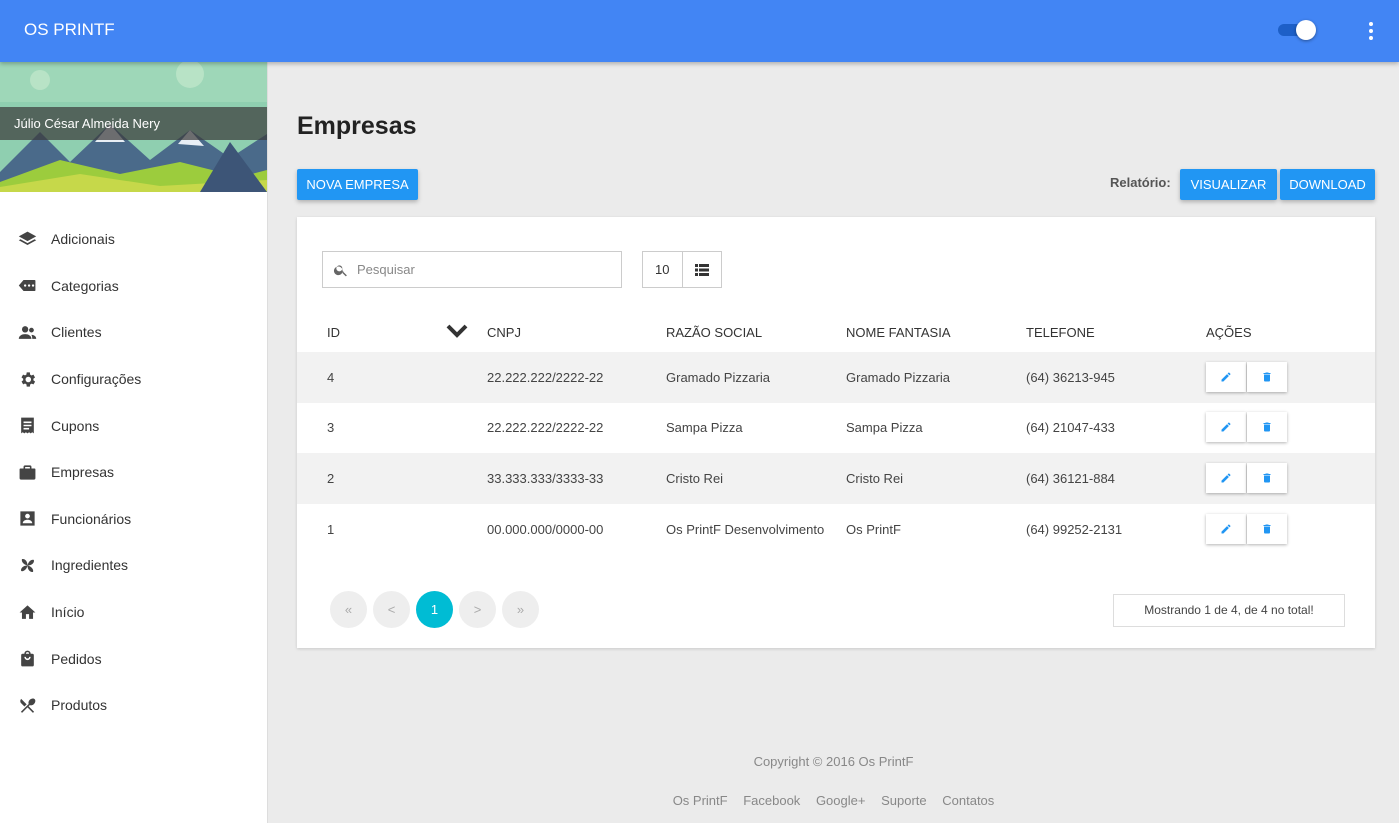  What do you see at coordinates (90, 565) in the screenshot?
I see `sidebar-item-label: Ingredientes` at bounding box center [90, 565].